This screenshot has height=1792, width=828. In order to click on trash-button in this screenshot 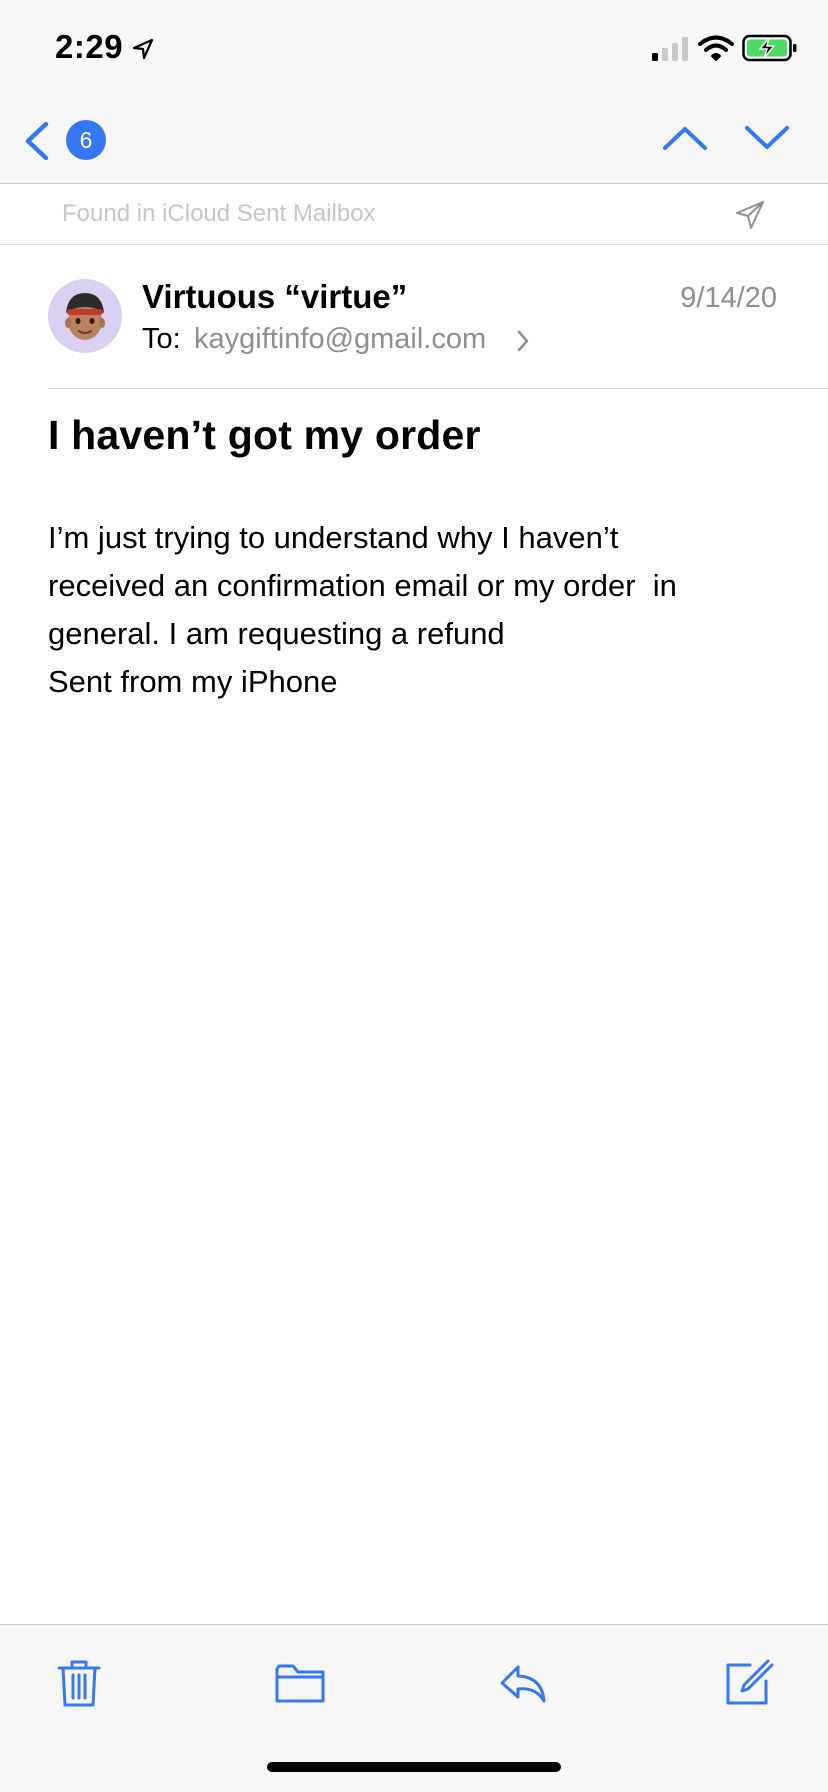, I will do `click(79, 1683)`.